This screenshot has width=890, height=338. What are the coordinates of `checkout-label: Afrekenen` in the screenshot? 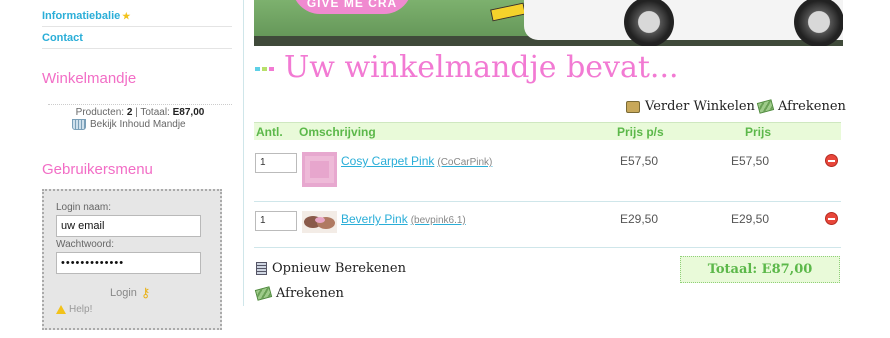 It's located at (812, 106).